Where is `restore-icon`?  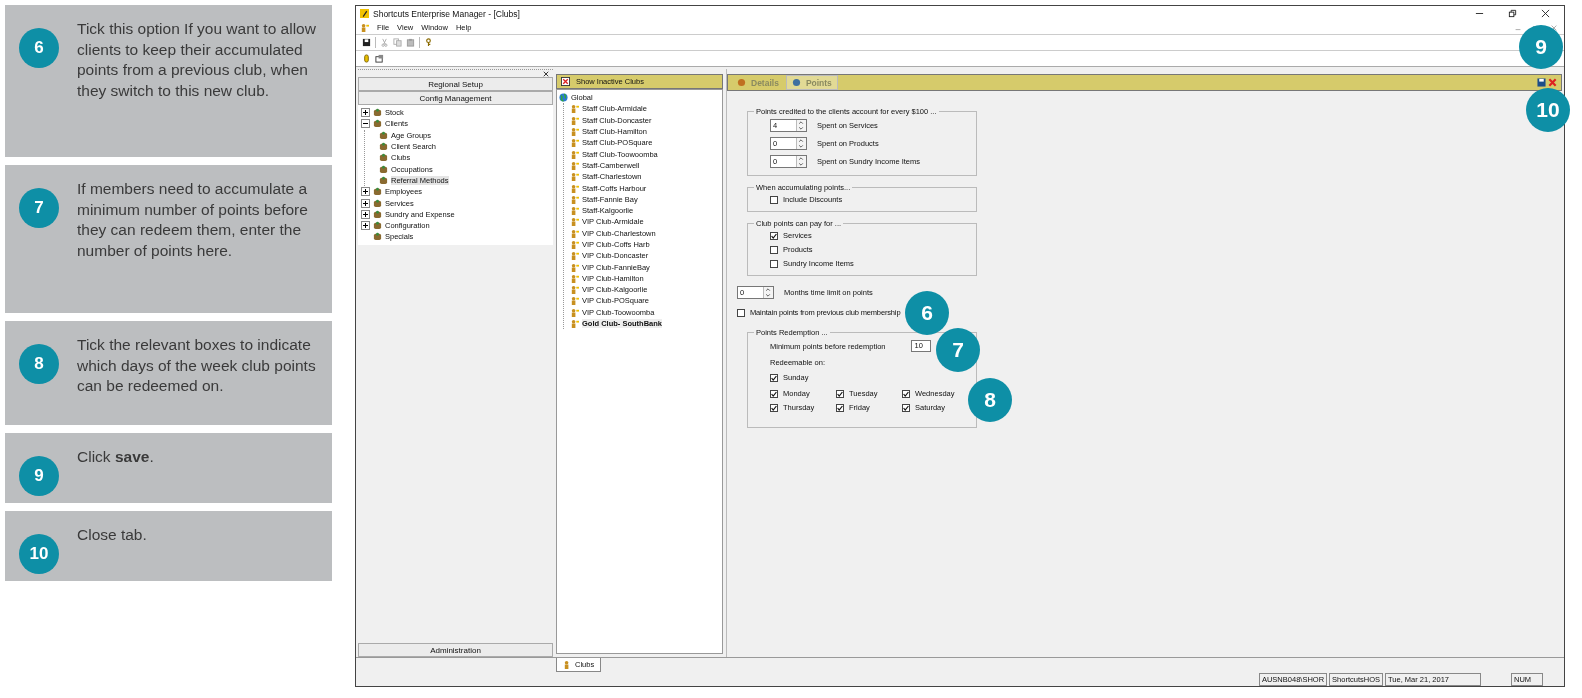 restore-icon is located at coordinates (1512, 13).